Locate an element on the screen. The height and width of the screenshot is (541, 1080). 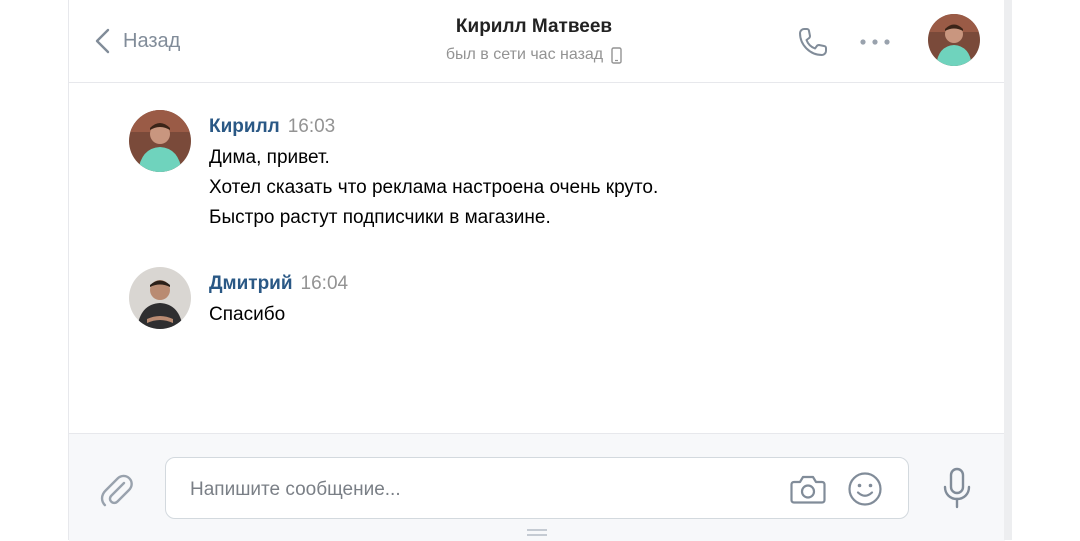
back-button: Назад is located at coordinates (136, 41).